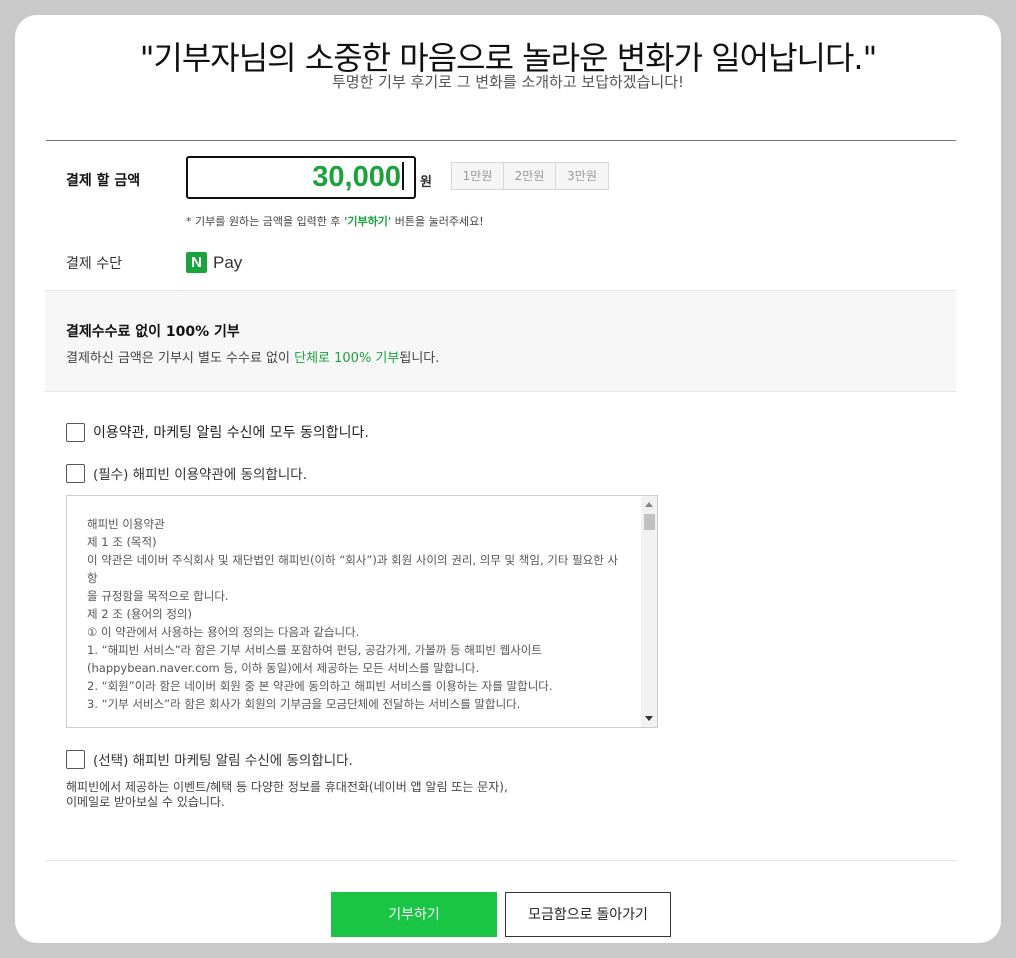 This screenshot has height=958, width=1016. What do you see at coordinates (347, 358) in the screenshot?
I see `fee-desc-highlight: 단체로 100% 기부` at bounding box center [347, 358].